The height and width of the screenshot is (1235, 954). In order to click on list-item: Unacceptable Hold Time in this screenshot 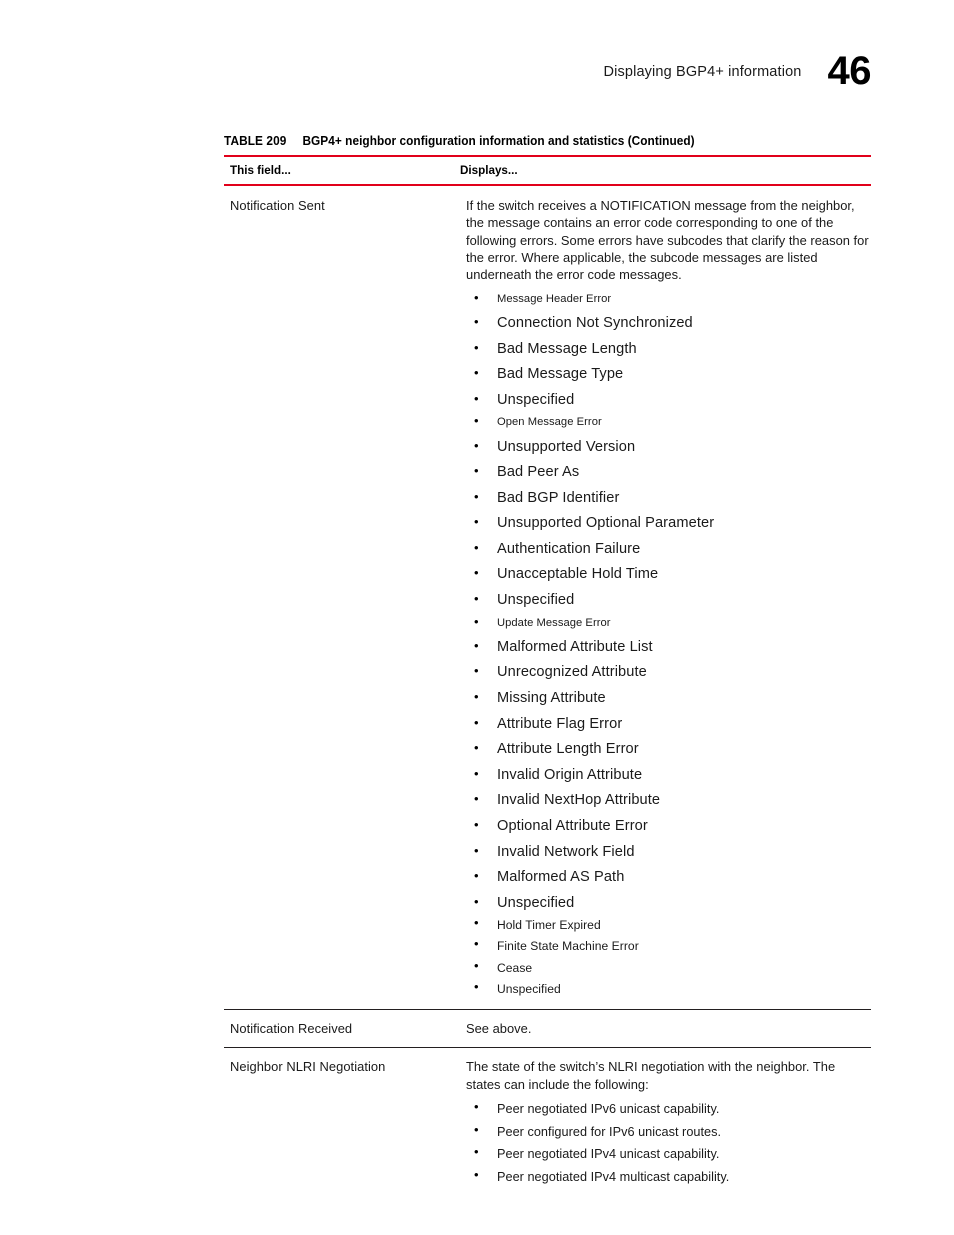, I will do `click(668, 569)`.